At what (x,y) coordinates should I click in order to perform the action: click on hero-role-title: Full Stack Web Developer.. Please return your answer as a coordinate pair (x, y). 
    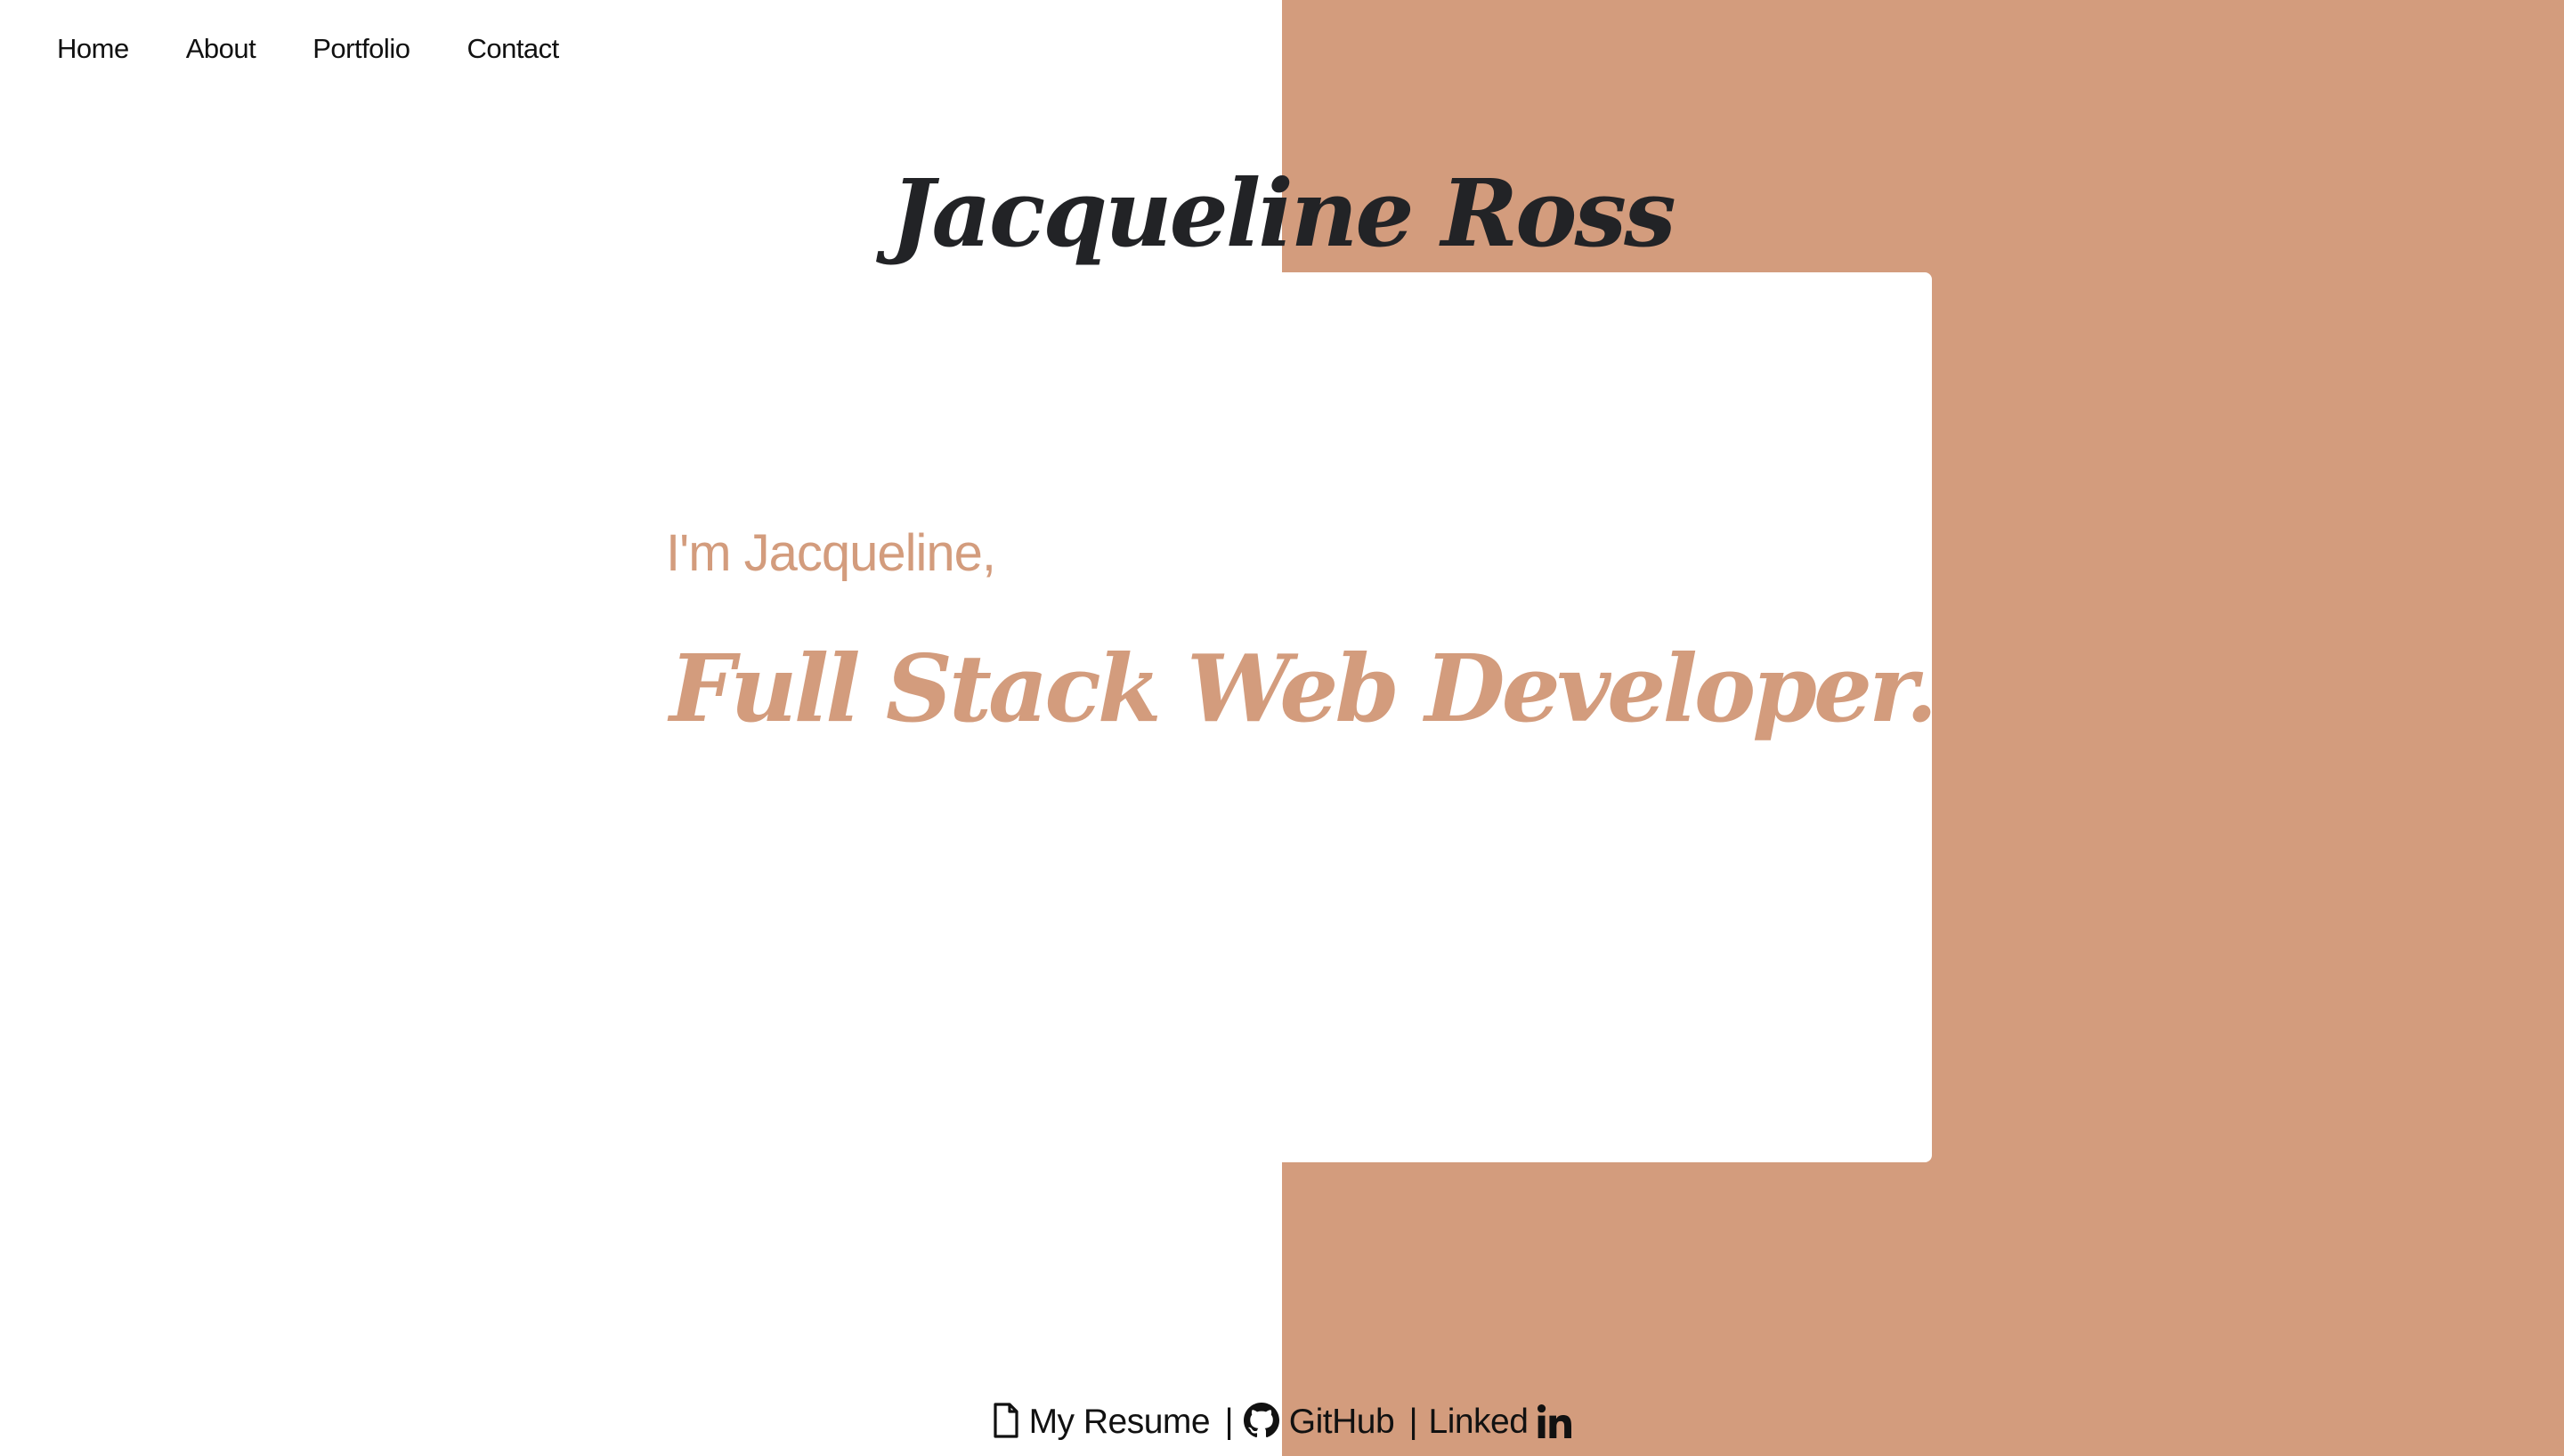
    Looking at the image, I should click on (1303, 688).